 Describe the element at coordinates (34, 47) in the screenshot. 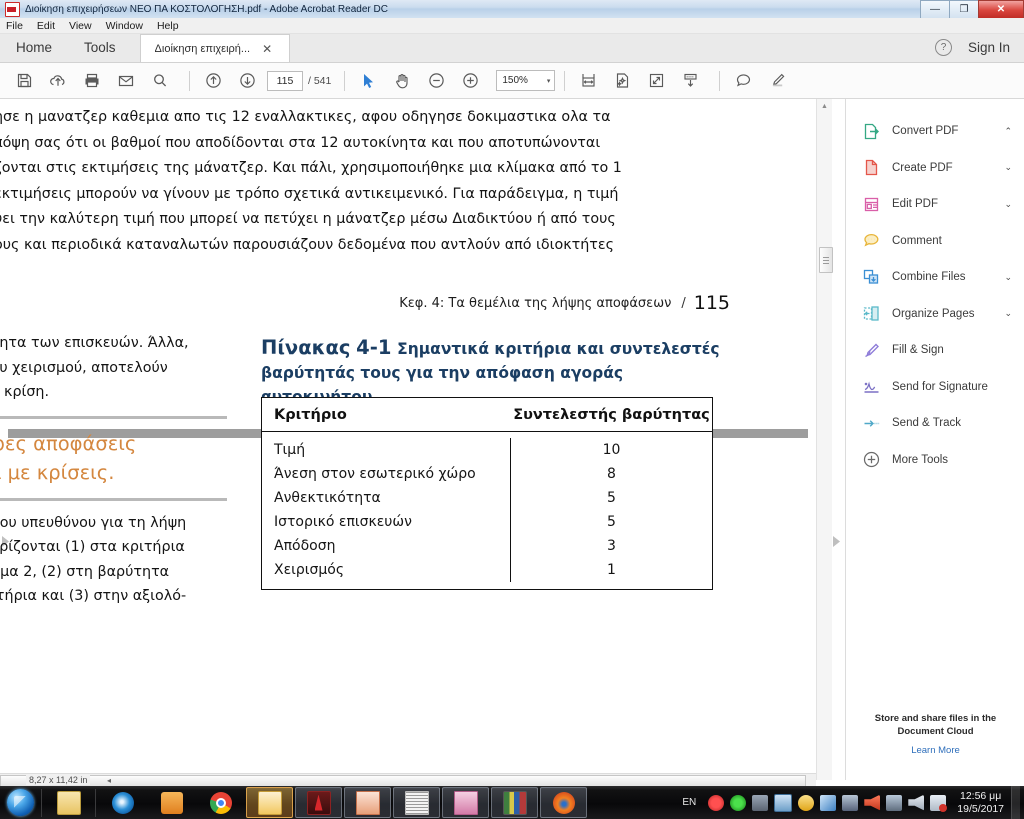

I see `tab-home: Home` at that location.